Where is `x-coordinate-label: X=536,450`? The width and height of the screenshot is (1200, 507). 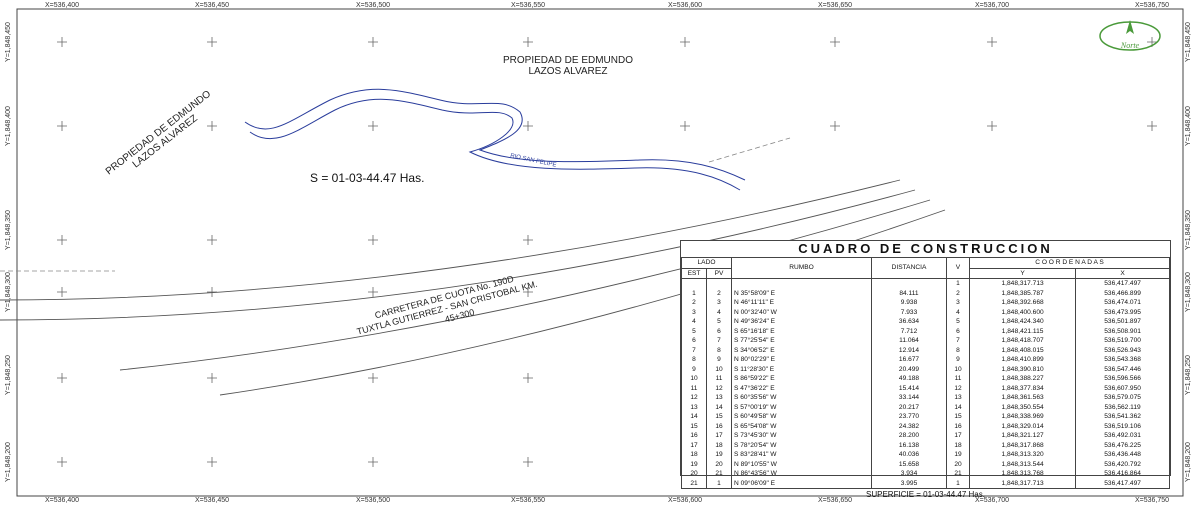 x-coordinate-label: X=536,450 is located at coordinates (212, 500).